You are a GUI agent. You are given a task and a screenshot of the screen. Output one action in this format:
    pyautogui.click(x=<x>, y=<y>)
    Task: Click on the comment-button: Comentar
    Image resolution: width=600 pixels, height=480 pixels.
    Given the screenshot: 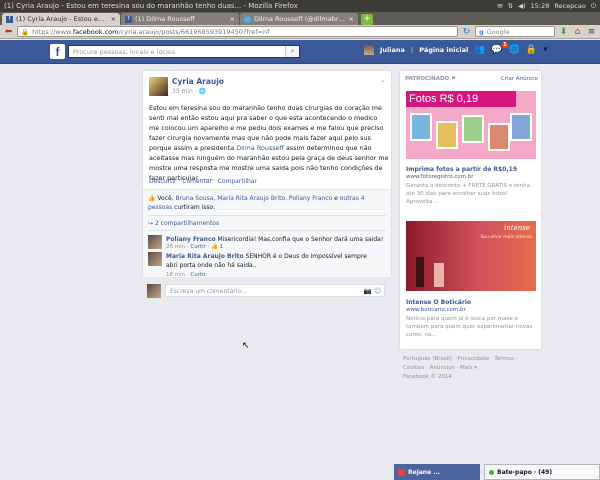 What is the action you would take?
    pyautogui.click(x=197, y=181)
    